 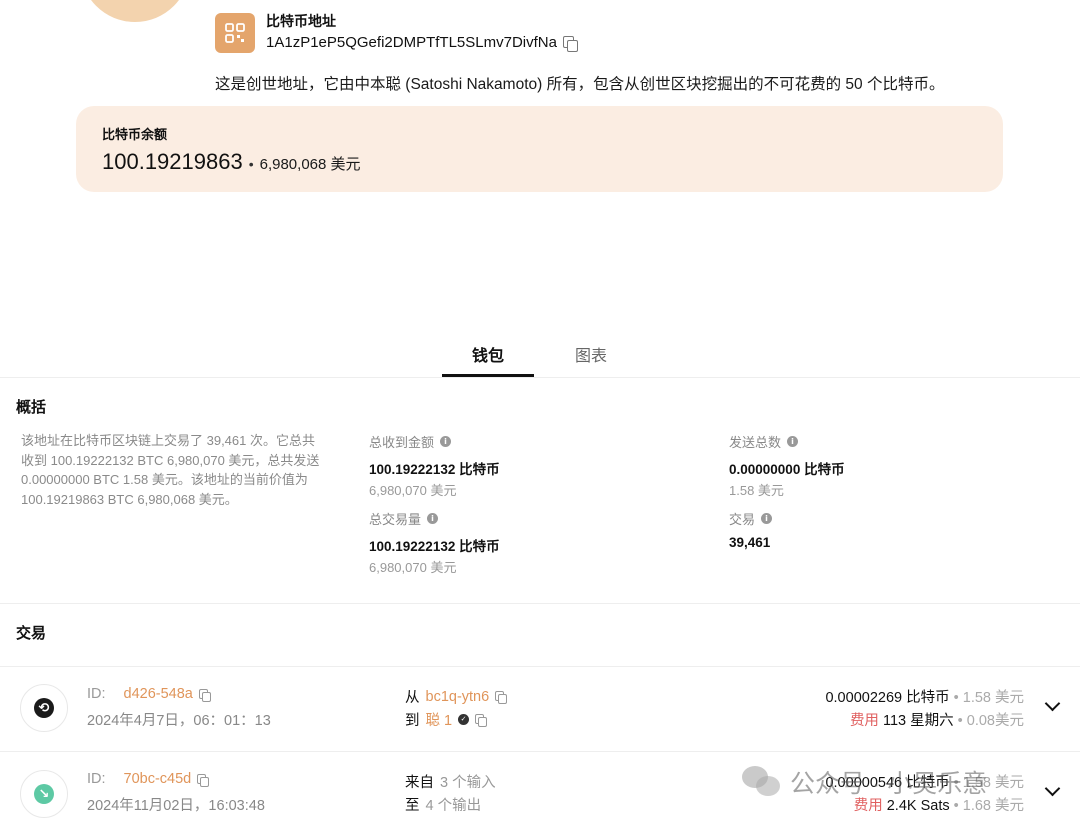 What do you see at coordinates (742, 519) in the screenshot?
I see `stat-label: 交易` at bounding box center [742, 519].